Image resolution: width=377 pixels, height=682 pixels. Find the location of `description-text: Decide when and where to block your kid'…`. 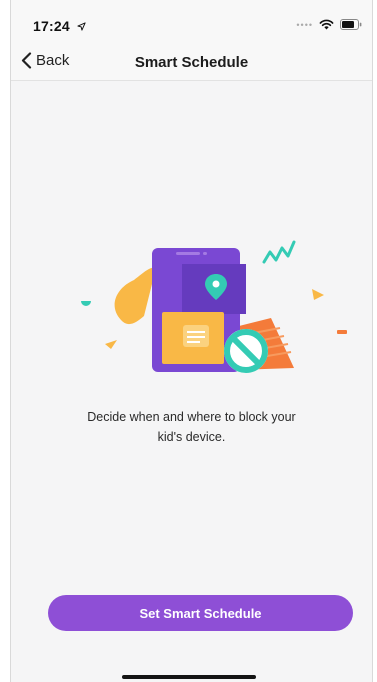

description-text: Decide when and where to block your kid'… is located at coordinates (191, 427).